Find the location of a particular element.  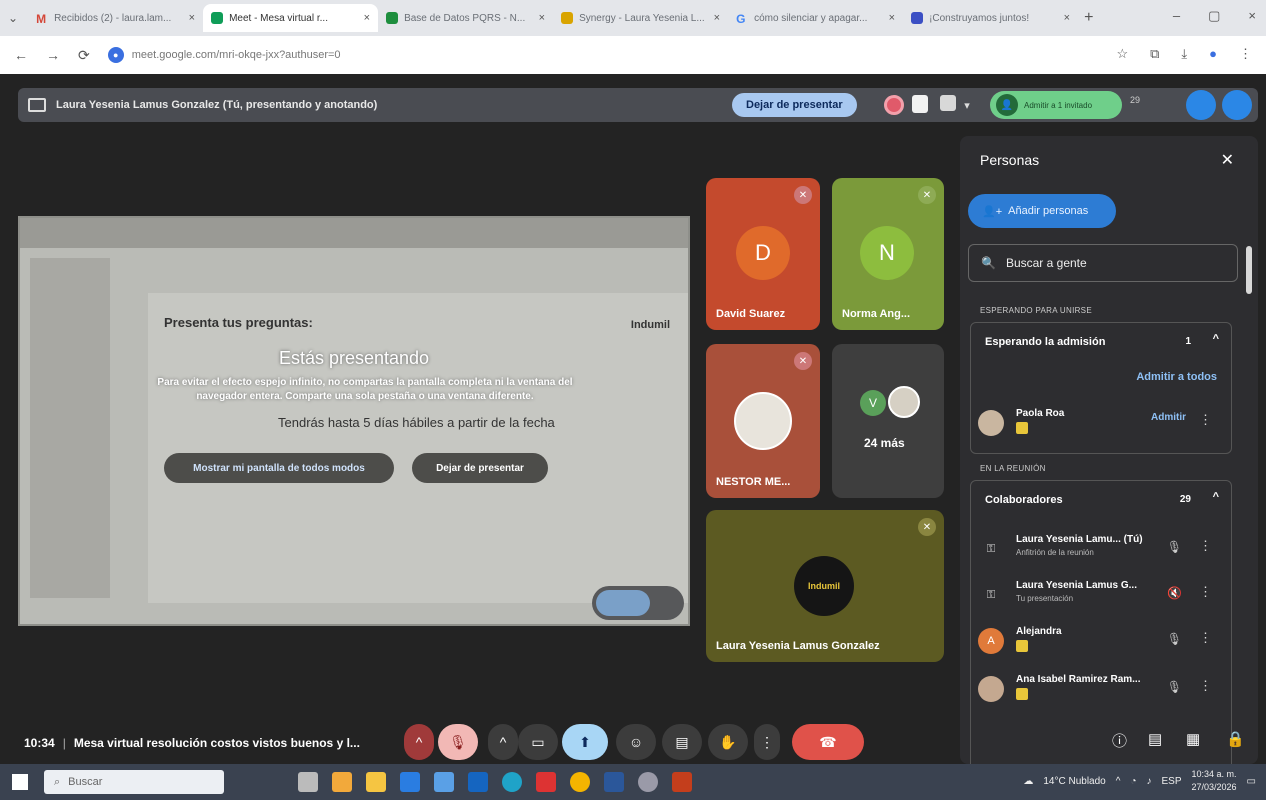

word-icon is located at coordinates (614, 782).